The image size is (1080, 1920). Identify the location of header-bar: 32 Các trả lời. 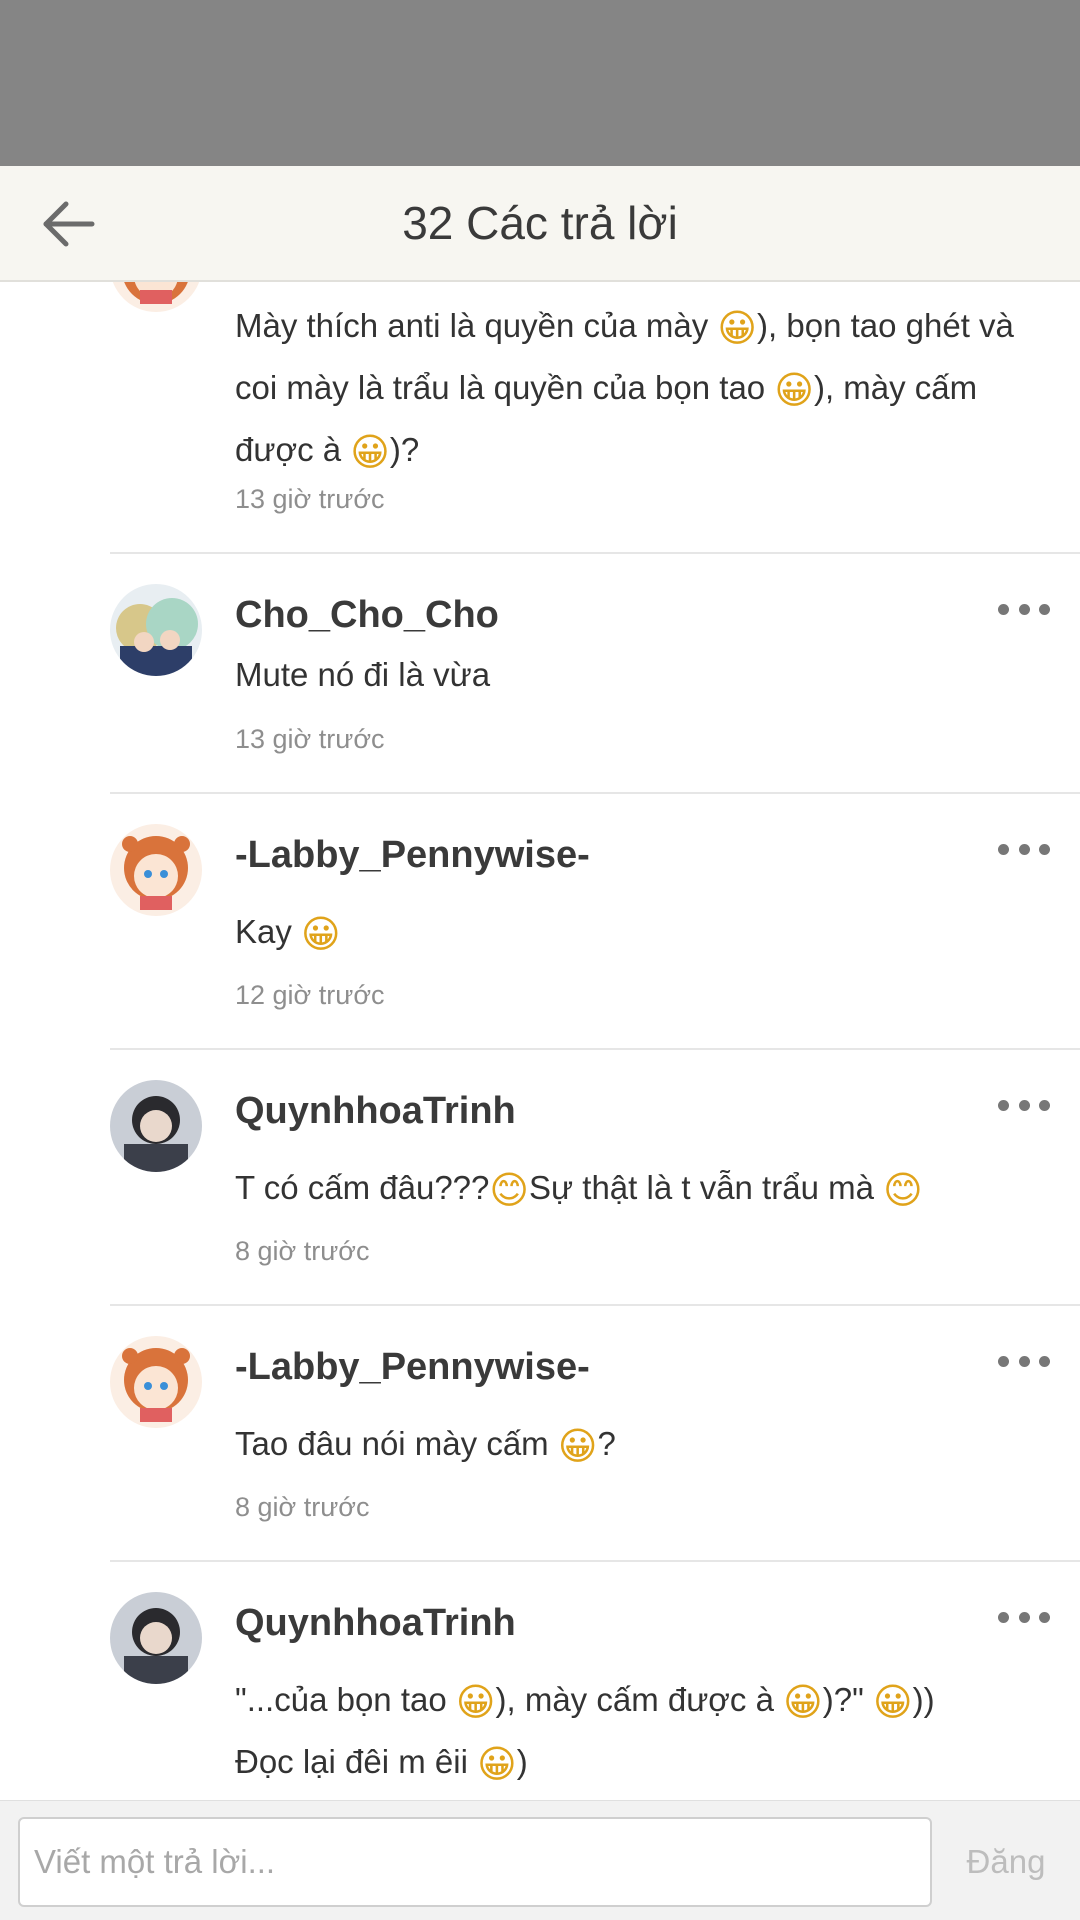
(540, 224).